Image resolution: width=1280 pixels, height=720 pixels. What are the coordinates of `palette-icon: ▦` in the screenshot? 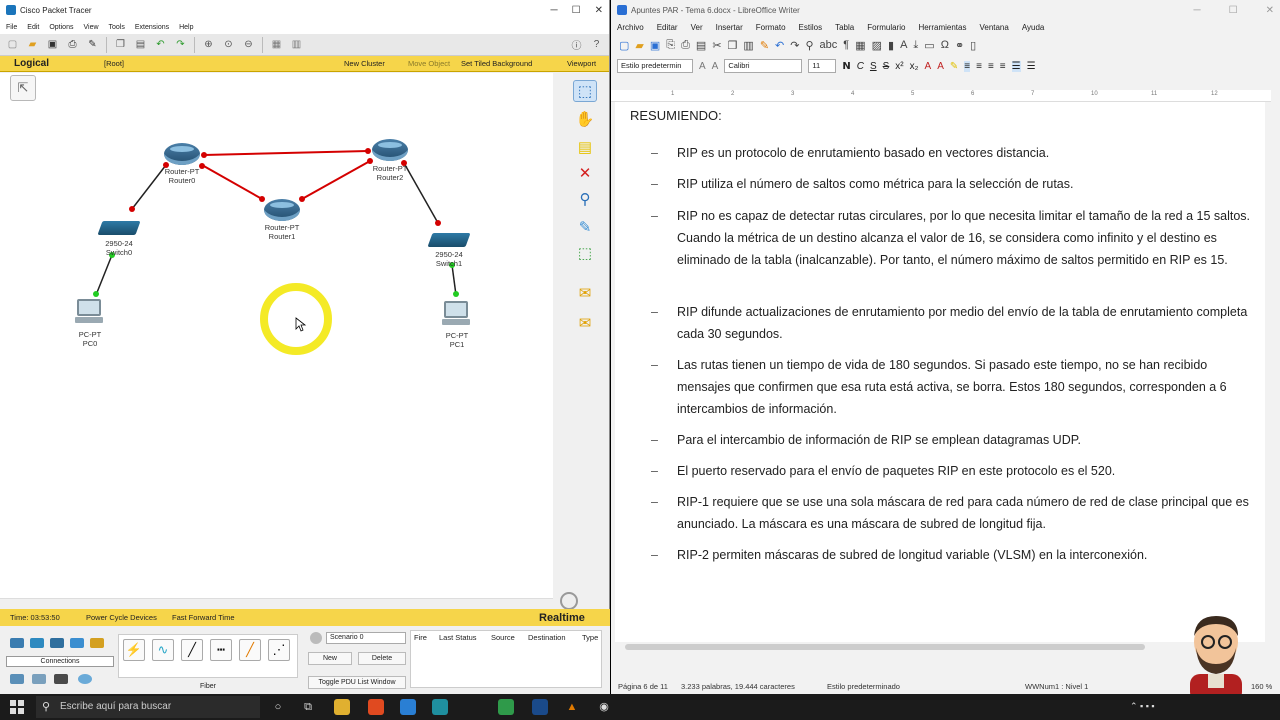 It's located at (276, 44).